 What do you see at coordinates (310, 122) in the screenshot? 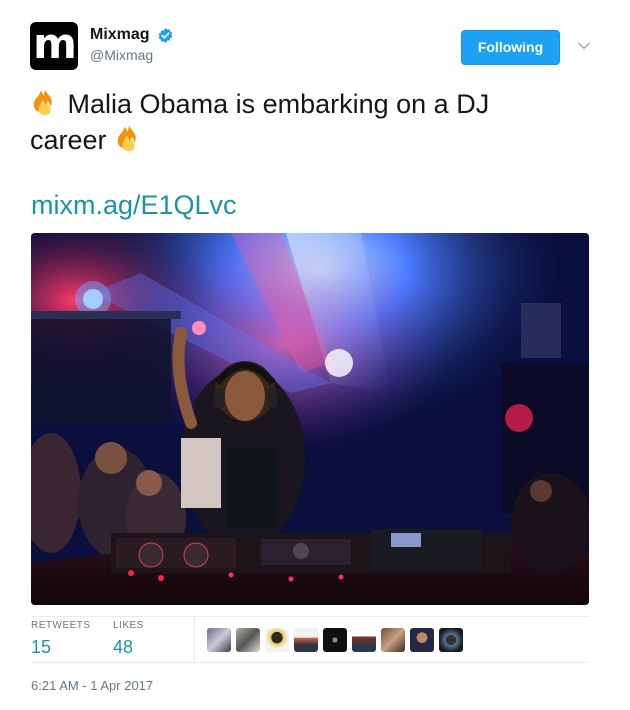
I see `tweet-text: Malia Obama is embarking on a DJ career` at bounding box center [310, 122].